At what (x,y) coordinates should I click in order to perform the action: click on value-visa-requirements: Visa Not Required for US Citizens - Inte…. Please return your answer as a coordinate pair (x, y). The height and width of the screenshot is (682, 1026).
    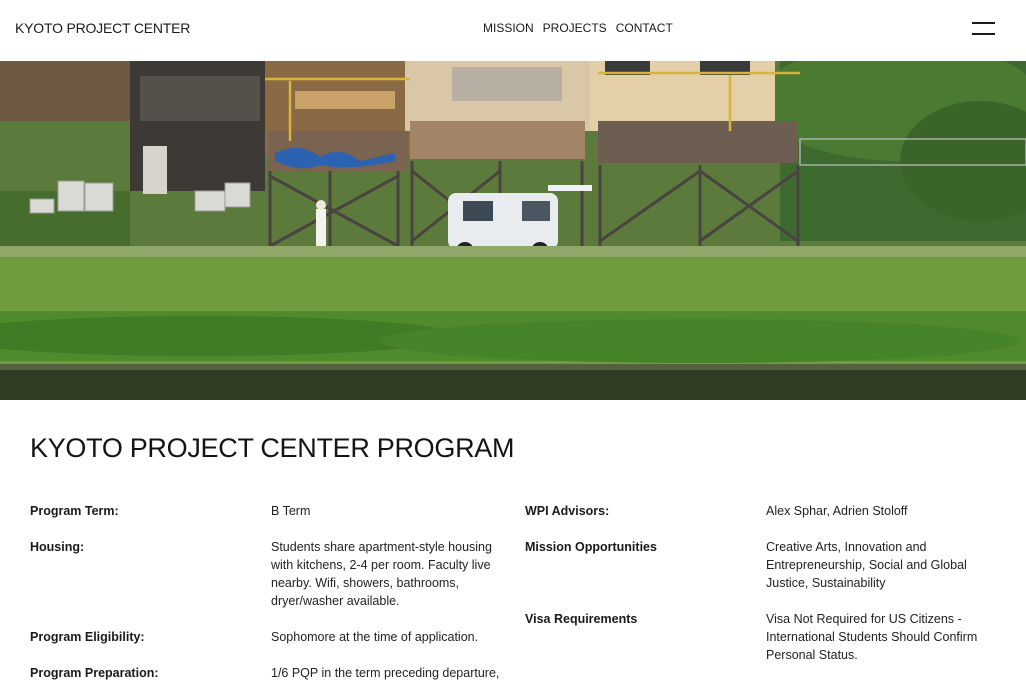
    Looking at the image, I should click on (872, 637).